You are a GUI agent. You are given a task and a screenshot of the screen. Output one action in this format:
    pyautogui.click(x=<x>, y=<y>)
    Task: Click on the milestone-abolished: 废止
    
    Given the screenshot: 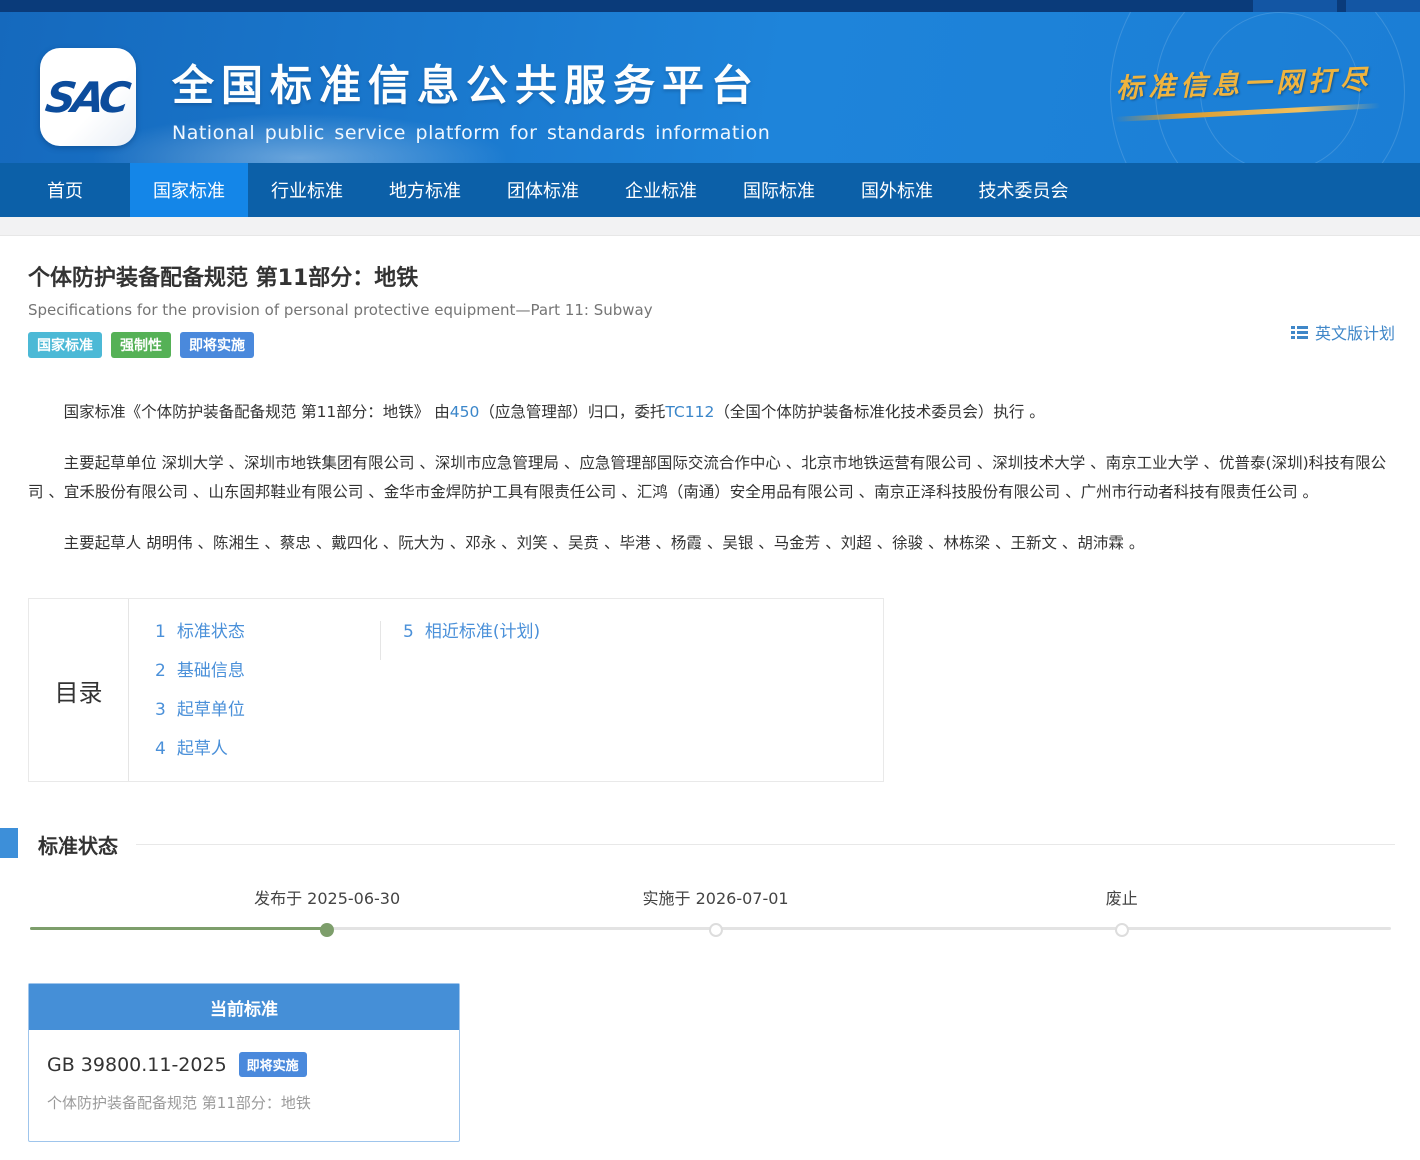 What is the action you would take?
    pyautogui.click(x=1122, y=911)
    